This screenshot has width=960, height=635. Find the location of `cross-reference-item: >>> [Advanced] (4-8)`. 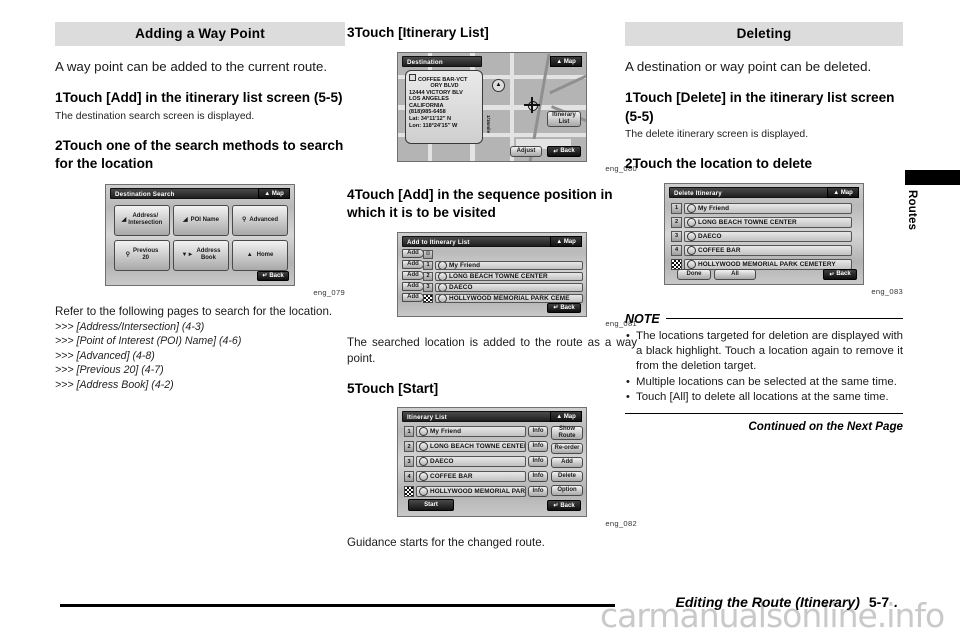

cross-reference-item: >>> [Advanced] (4-8) is located at coordinates (105, 355).